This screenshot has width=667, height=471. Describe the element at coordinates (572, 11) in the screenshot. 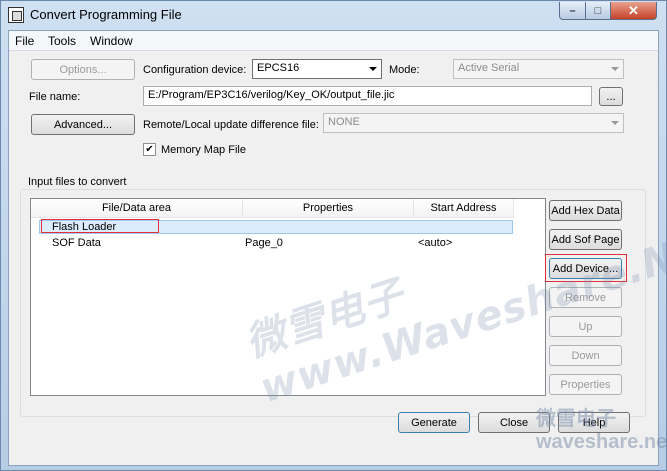

I see `minimize-button: –` at that location.